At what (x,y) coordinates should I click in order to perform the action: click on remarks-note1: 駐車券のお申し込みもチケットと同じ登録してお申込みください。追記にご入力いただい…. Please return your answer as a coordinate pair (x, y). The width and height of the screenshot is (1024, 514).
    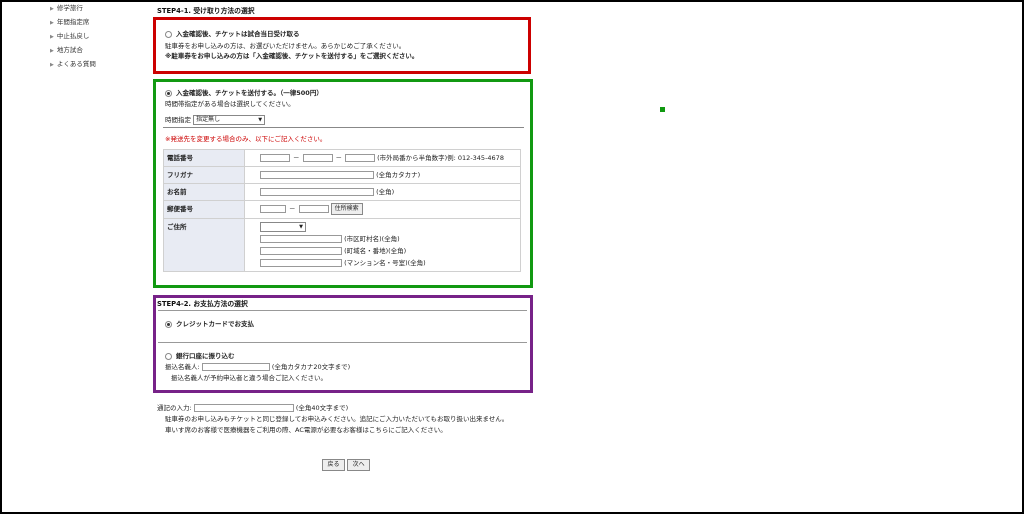
    Looking at the image, I should click on (337, 419).